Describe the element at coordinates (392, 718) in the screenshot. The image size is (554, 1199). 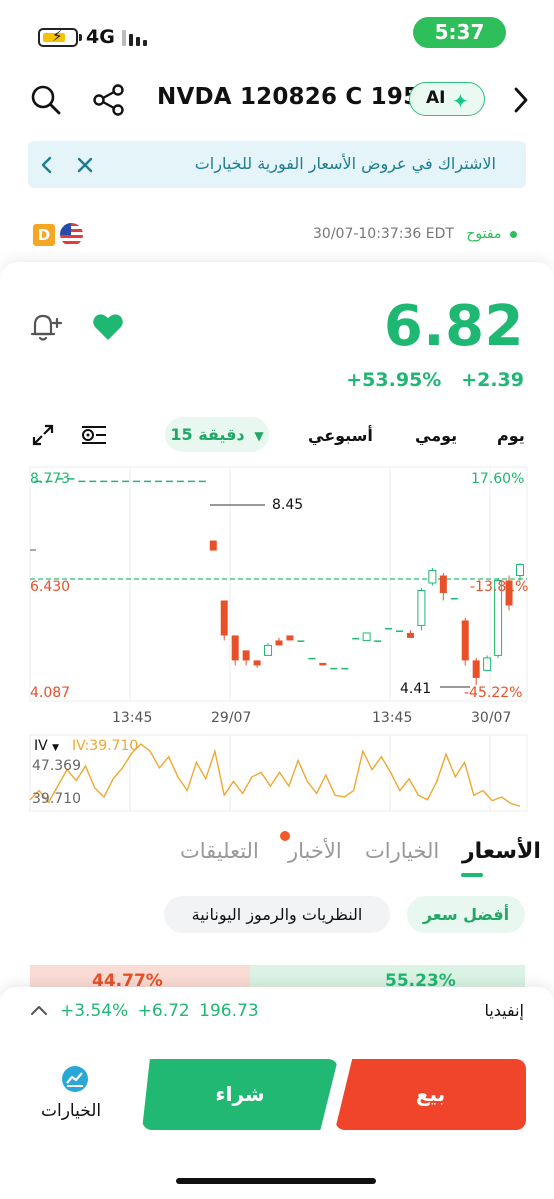
I see `x-label-3: 13:45` at that location.